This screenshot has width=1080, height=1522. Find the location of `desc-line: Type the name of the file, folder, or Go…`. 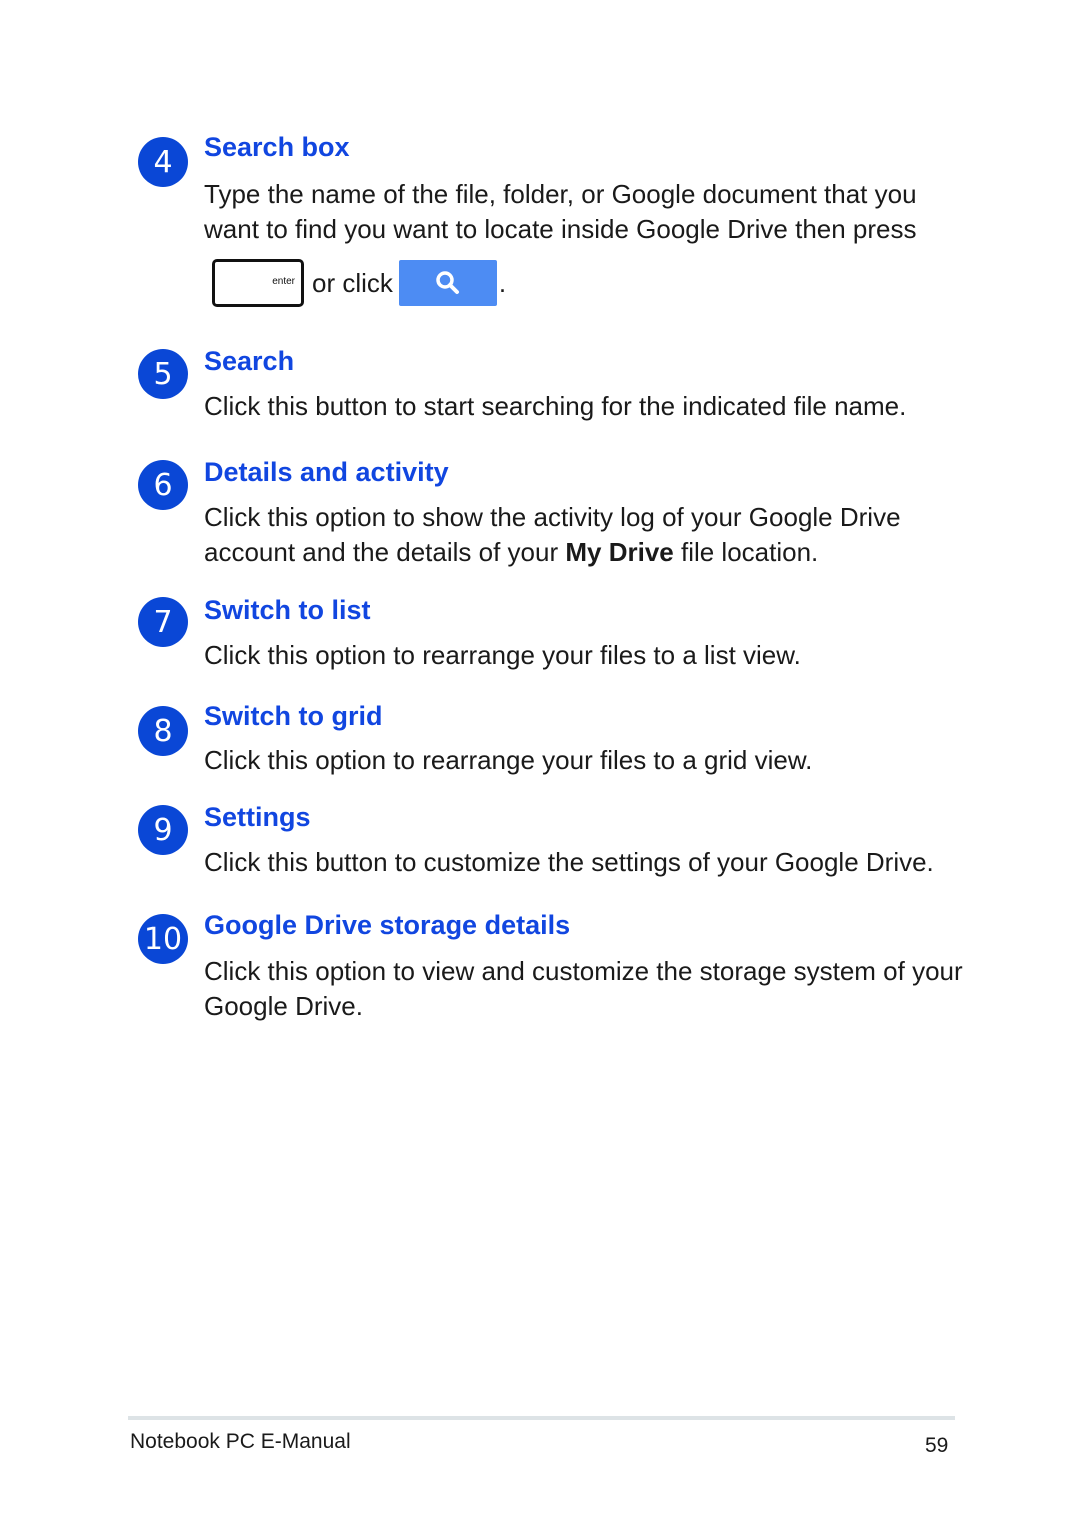

desc-line: Type the name of the file, folder, or Go… is located at coordinates (560, 194).